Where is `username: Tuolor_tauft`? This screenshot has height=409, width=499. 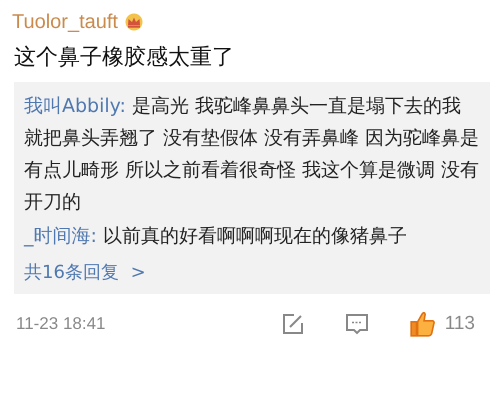 username: Tuolor_tauft is located at coordinates (65, 22).